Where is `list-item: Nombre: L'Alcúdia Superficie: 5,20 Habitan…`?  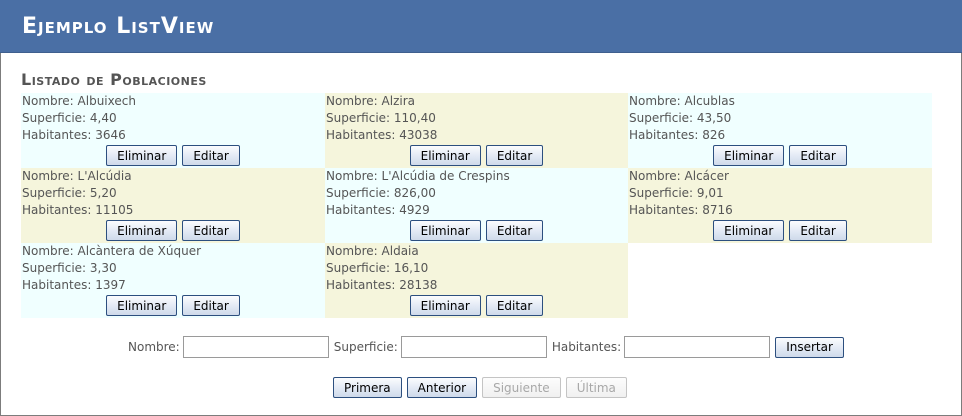
list-item: Nombre: L'Alcúdia Superficie: 5,20 Habitan… is located at coordinates (173, 205).